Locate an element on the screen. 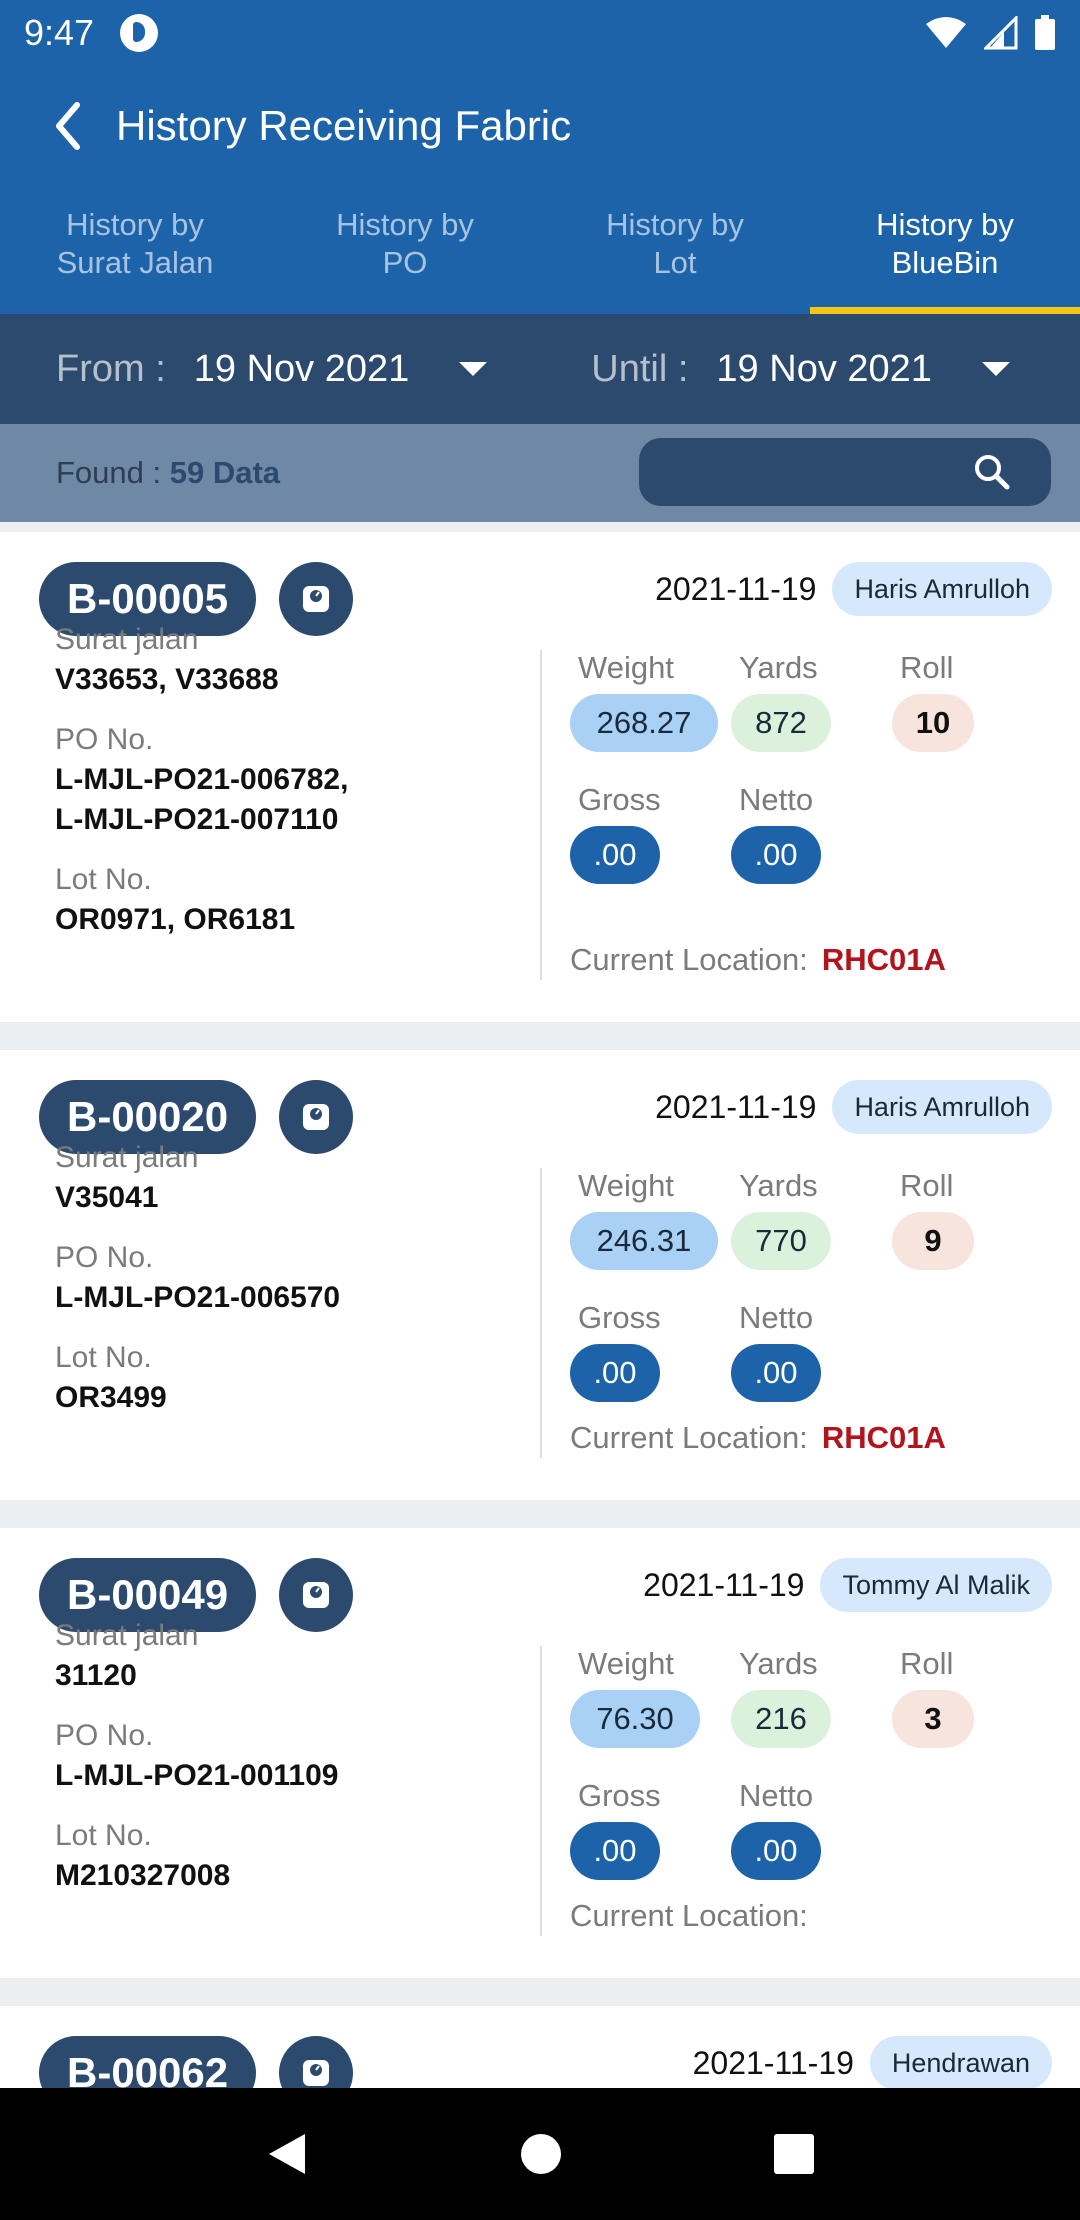  scale-button is located at coordinates (316, 2062).